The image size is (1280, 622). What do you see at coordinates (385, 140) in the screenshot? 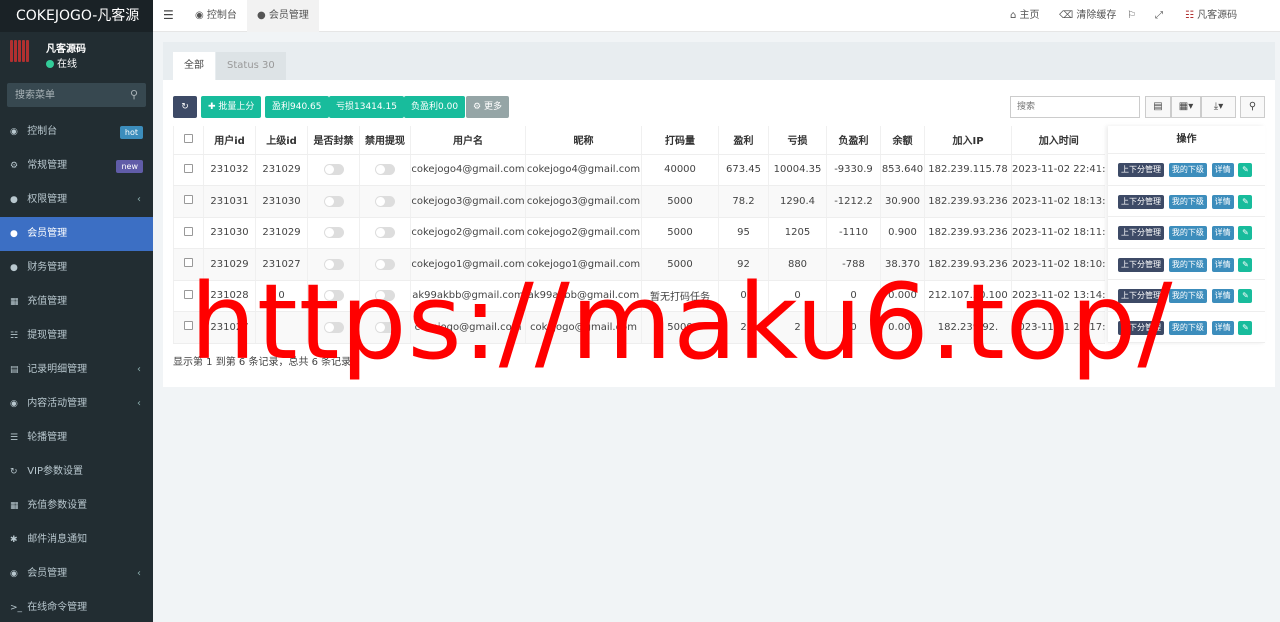
I see `col-withdraw-disabled: 禁用提现` at bounding box center [385, 140].